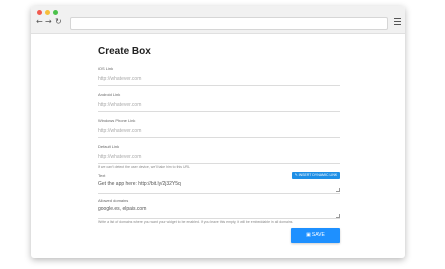  I want to click on close-window-dot, so click(39, 12).